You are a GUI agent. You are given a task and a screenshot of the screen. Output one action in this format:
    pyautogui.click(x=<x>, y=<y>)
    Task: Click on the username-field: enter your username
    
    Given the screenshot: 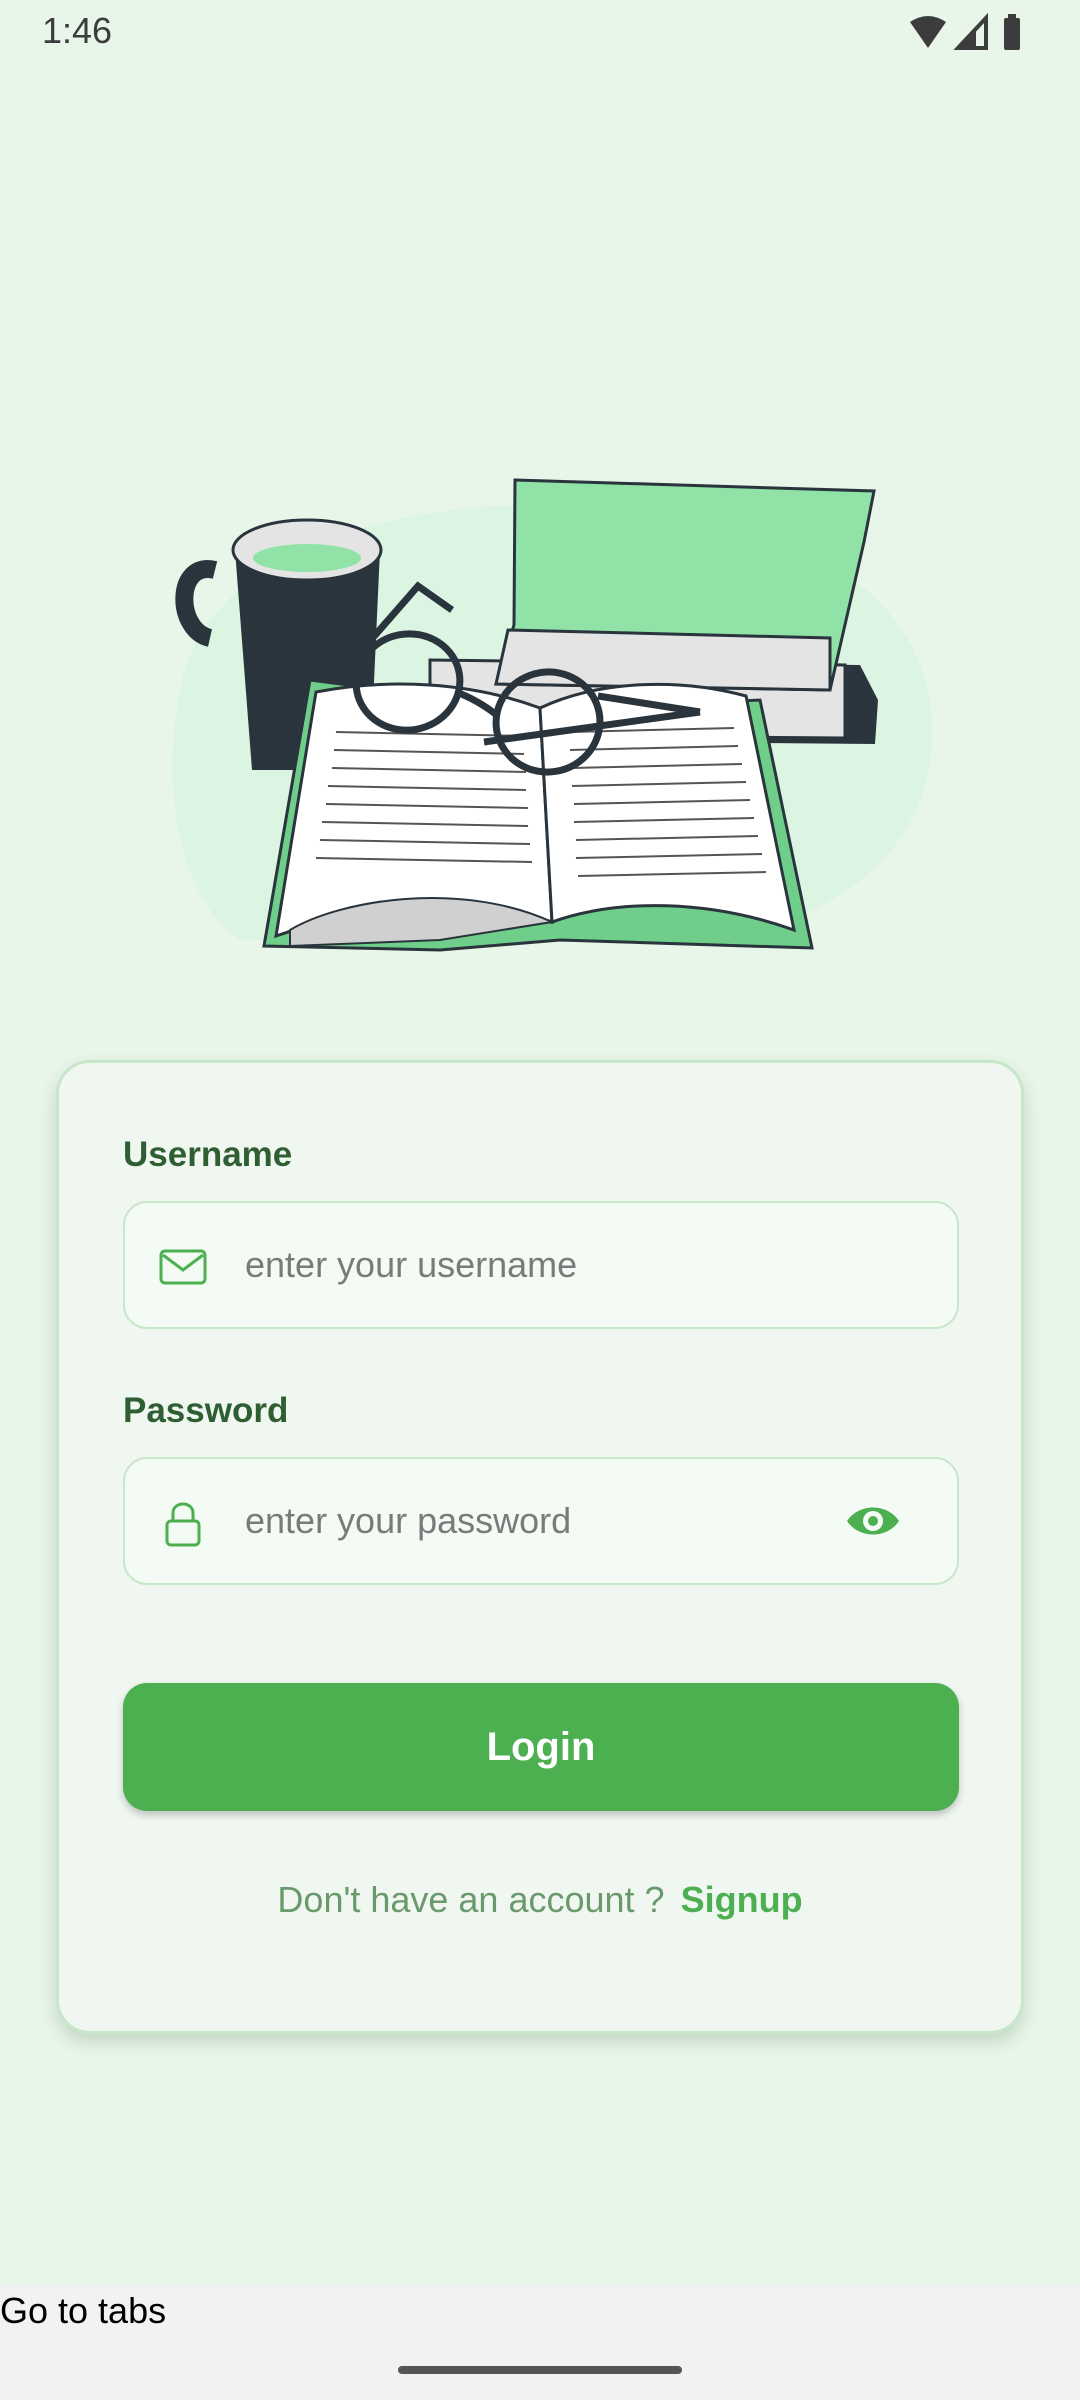 What is the action you would take?
    pyautogui.click(x=541, y=1265)
    